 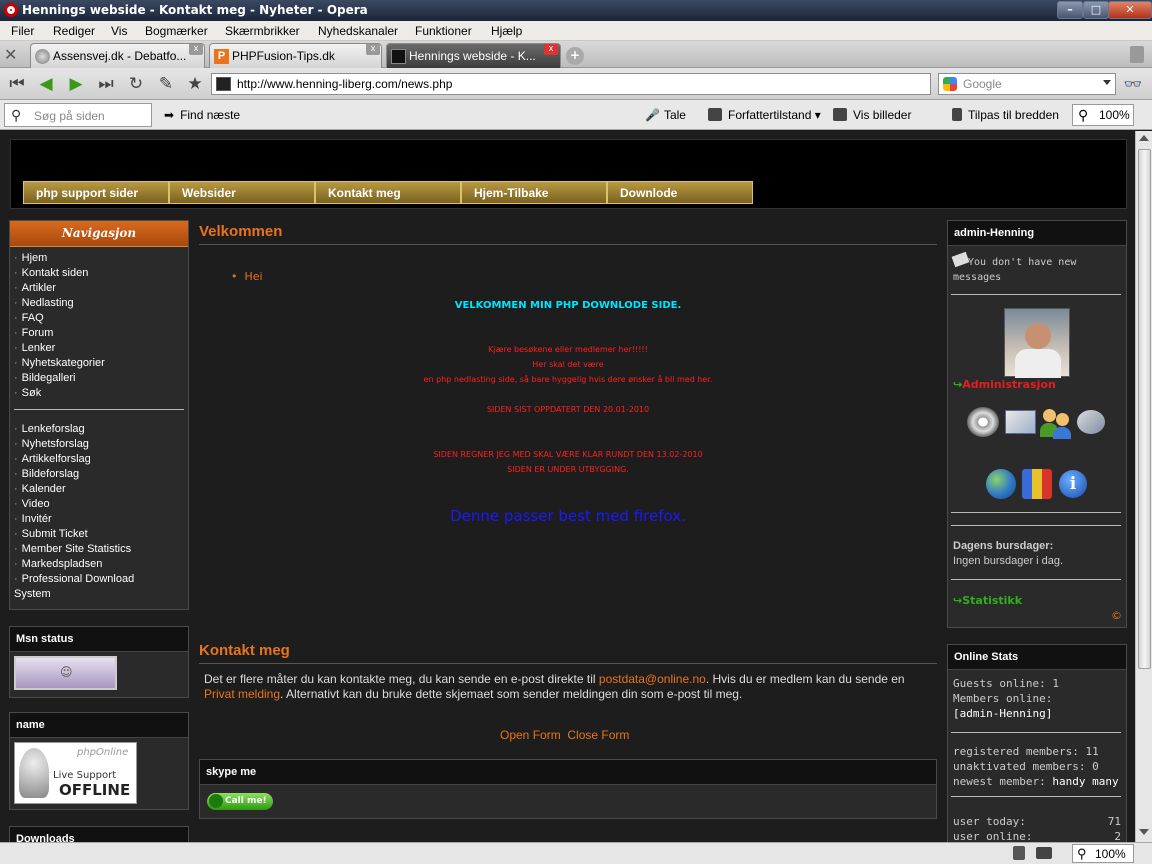 I want to click on maximize-button: □, so click(x=1096, y=10).